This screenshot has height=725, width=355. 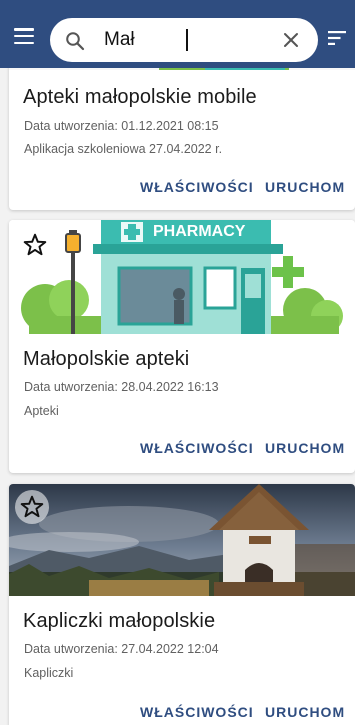 What do you see at coordinates (140, 97) in the screenshot?
I see `card-title: Apteki małopolskie mobile` at bounding box center [140, 97].